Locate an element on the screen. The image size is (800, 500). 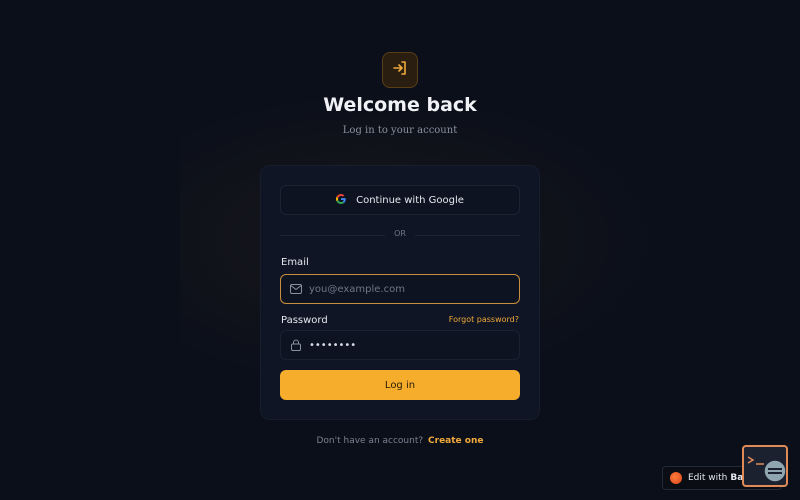
signup-text: Don't have an account? is located at coordinates (370, 441).